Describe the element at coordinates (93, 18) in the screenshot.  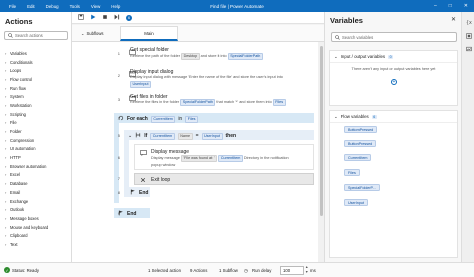
I see `run-icon` at that location.